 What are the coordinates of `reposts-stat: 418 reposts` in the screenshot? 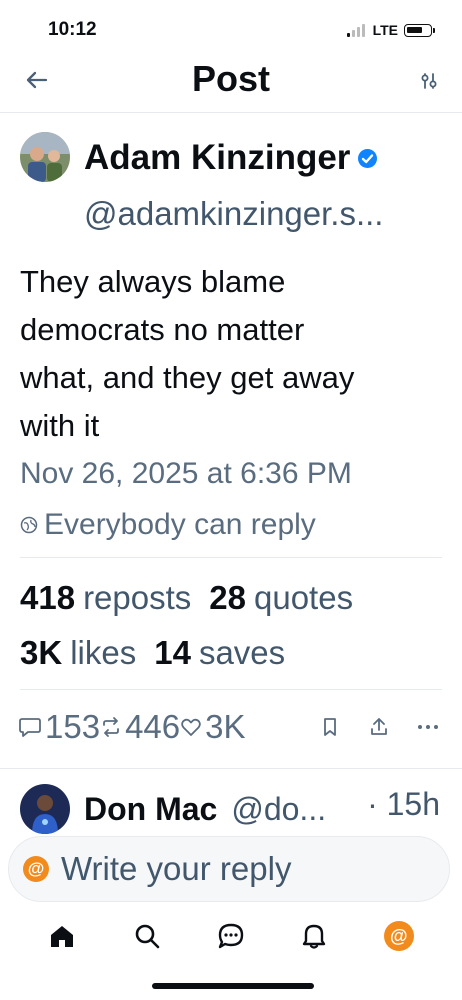 It's located at (105, 598).